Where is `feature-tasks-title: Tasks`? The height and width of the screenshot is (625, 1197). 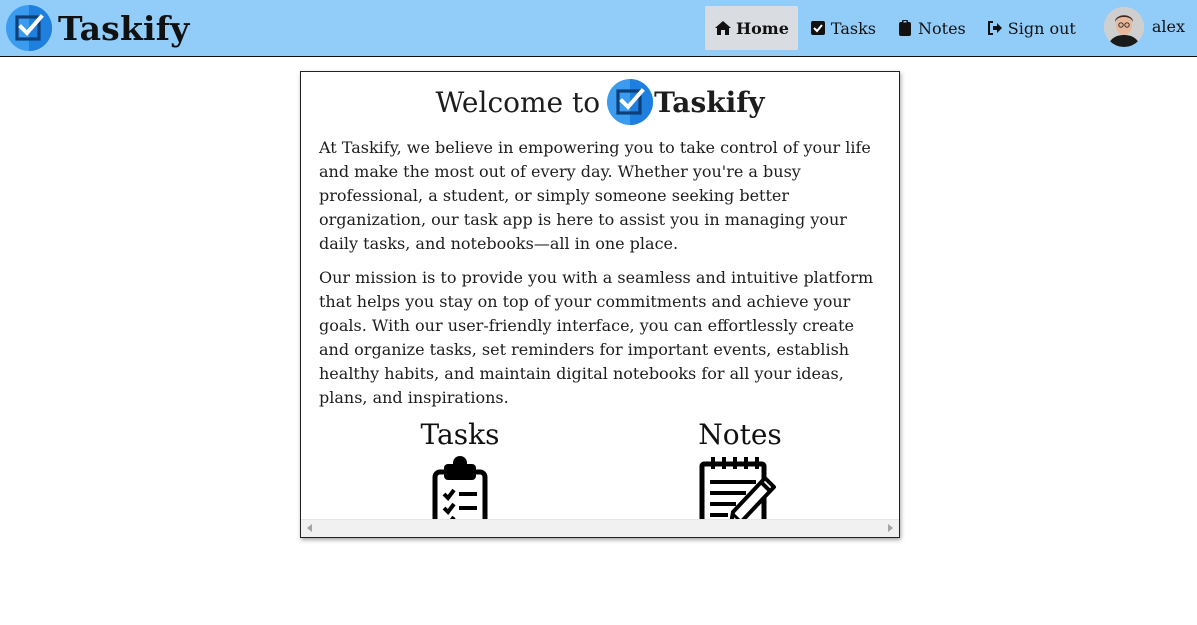 feature-tasks-title: Tasks is located at coordinates (460, 434).